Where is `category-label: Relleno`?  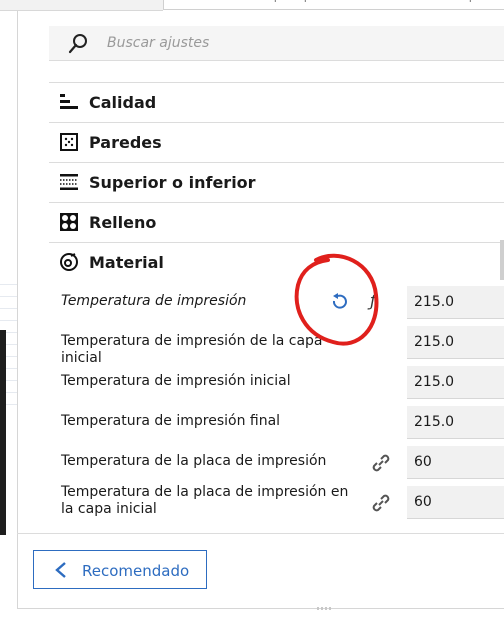 category-label: Relleno is located at coordinates (123, 222).